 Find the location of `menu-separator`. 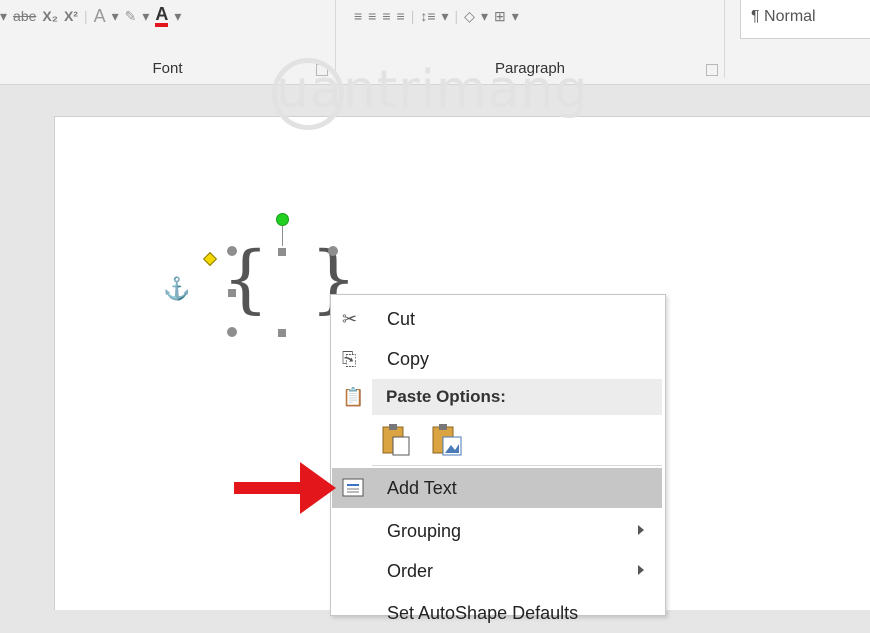

menu-separator is located at coordinates (517, 465).